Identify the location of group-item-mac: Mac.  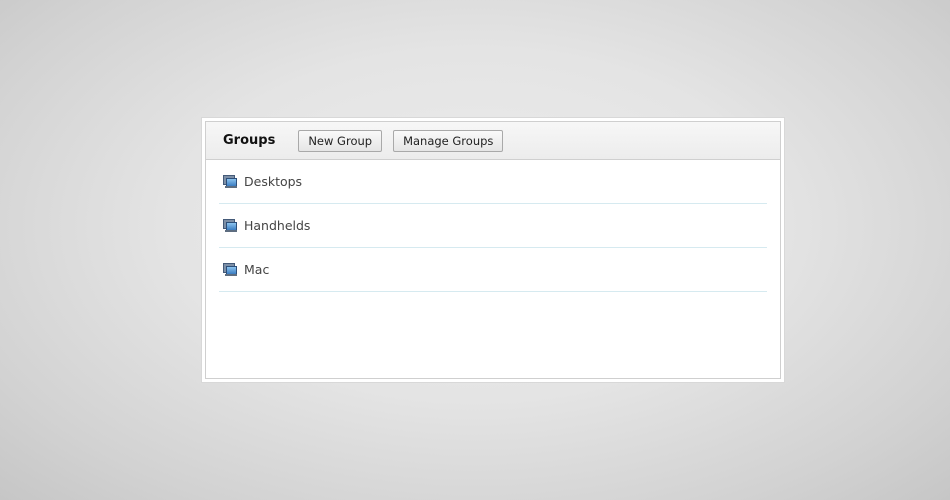
(493, 270).